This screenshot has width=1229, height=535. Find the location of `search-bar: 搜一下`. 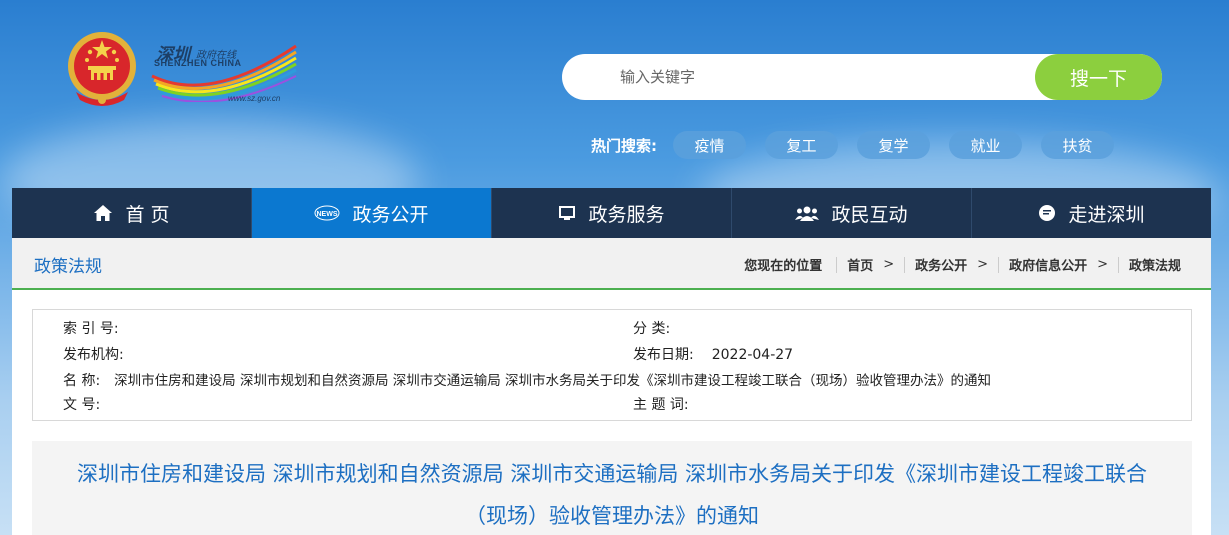

search-bar: 搜一下 is located at coordinates (862, 77).